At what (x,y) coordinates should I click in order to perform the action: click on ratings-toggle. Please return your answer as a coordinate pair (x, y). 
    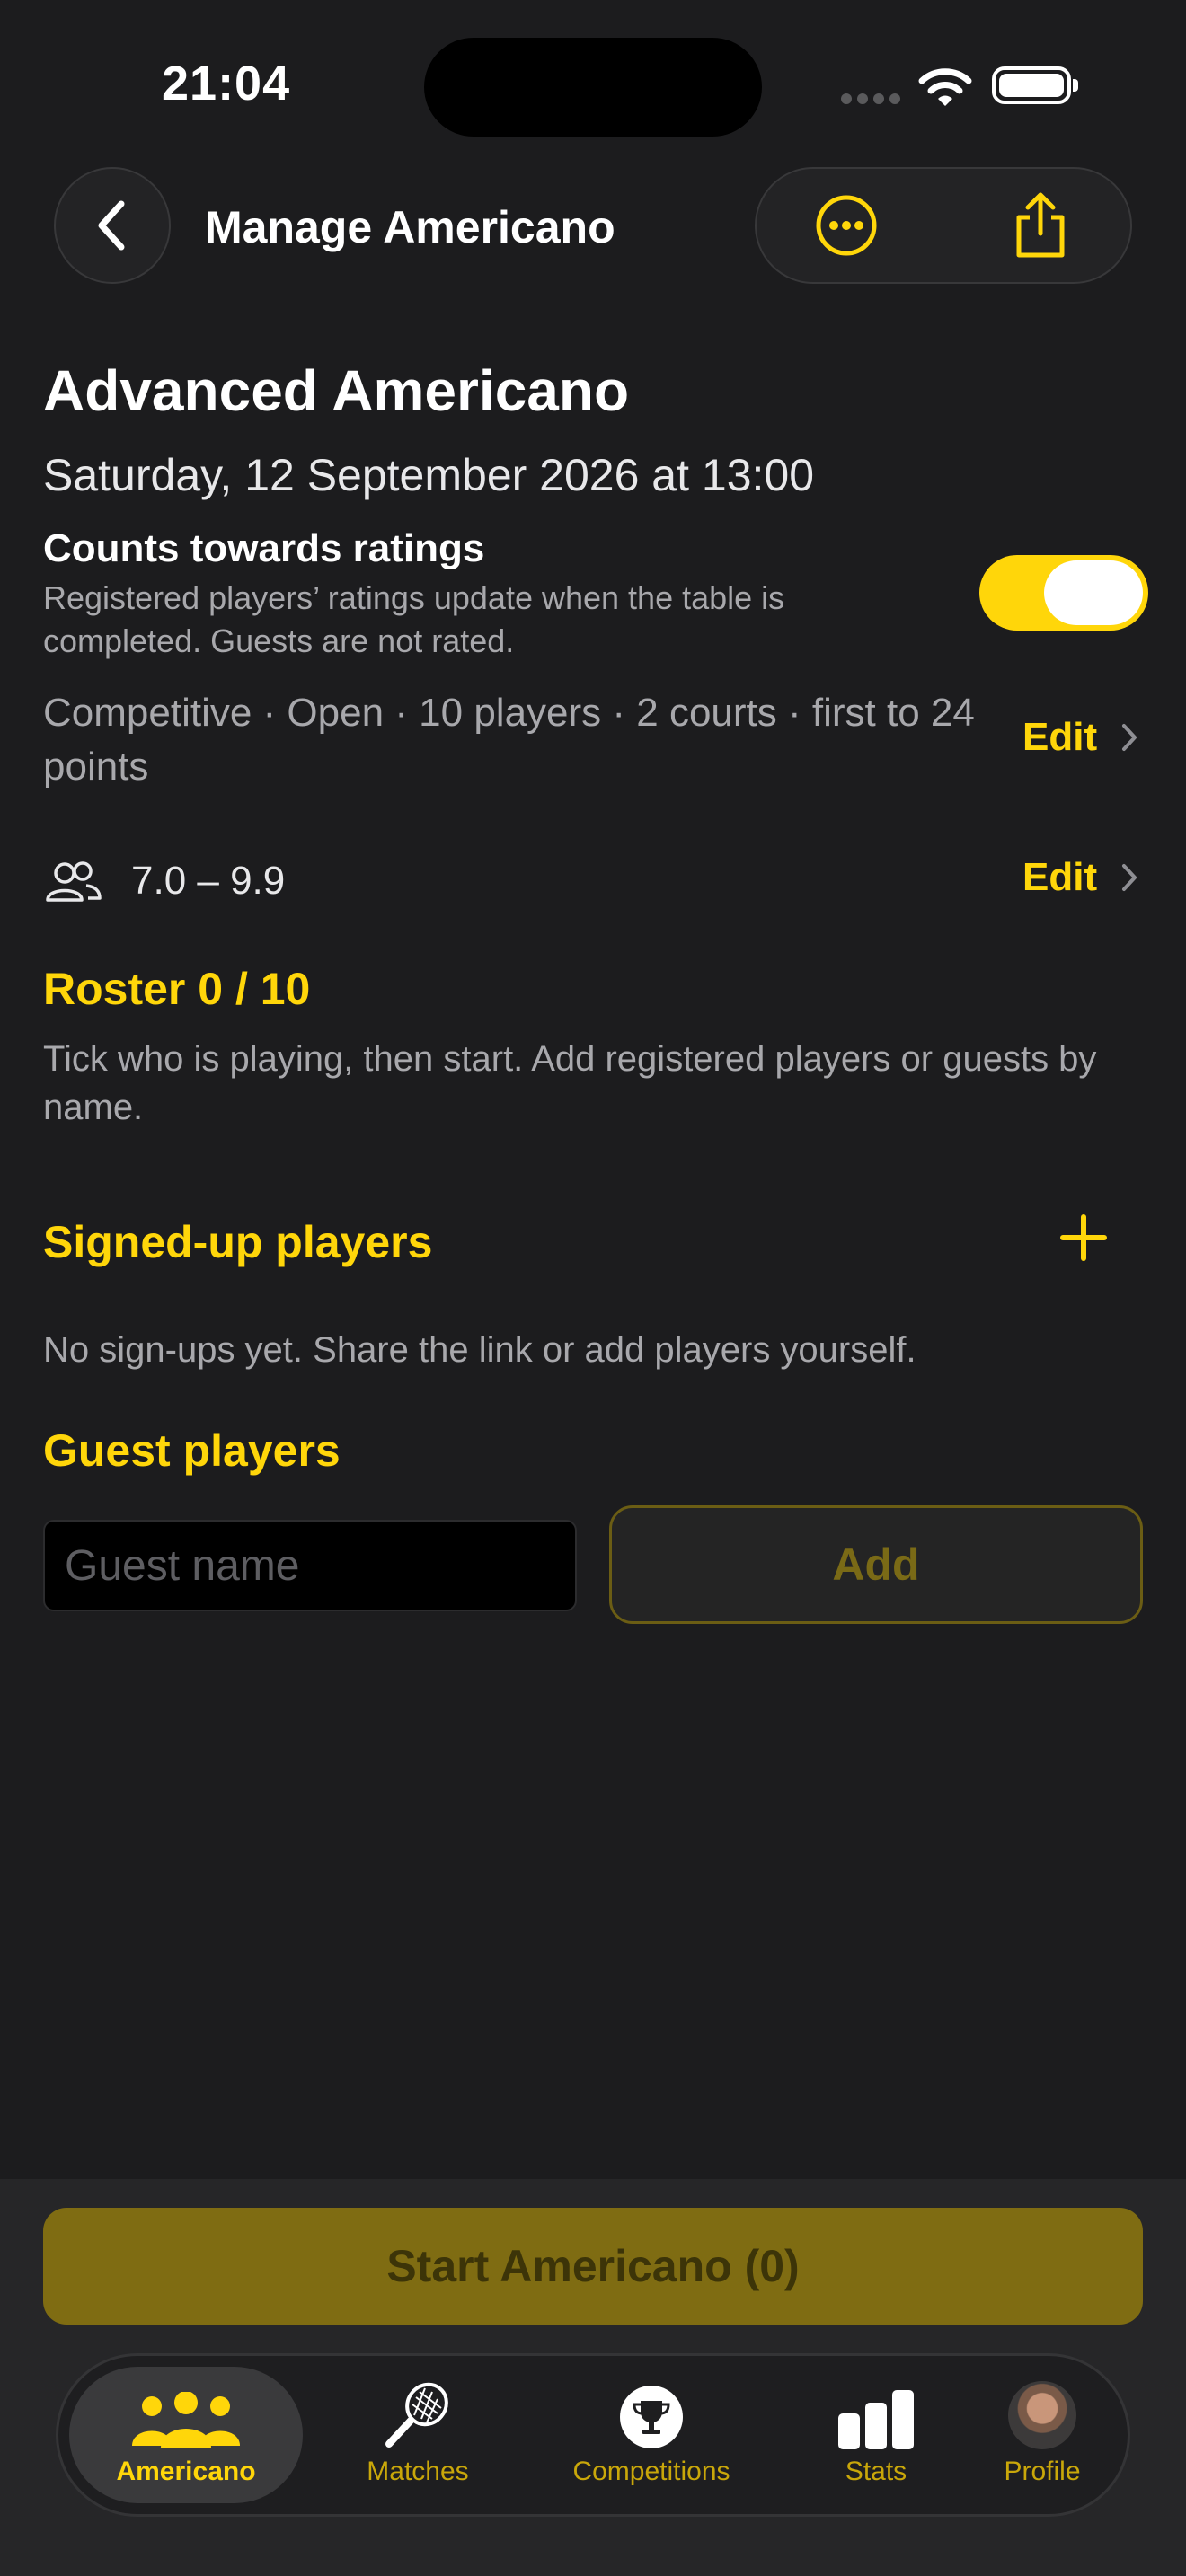
    Looking at the image, I should click on (1063, 593).